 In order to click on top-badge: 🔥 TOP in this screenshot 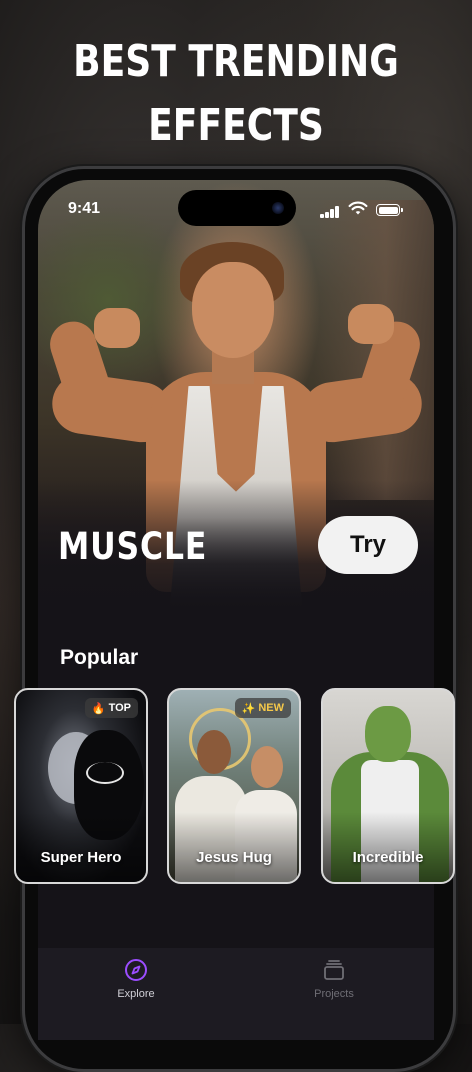, I will do `click(111, 708)`.